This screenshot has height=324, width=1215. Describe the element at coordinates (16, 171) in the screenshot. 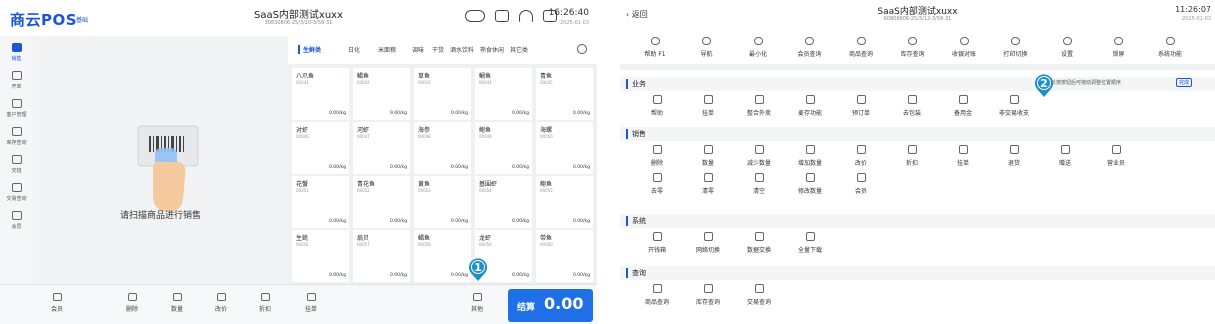

I see `sidebar-item-label: 交班` at that location.